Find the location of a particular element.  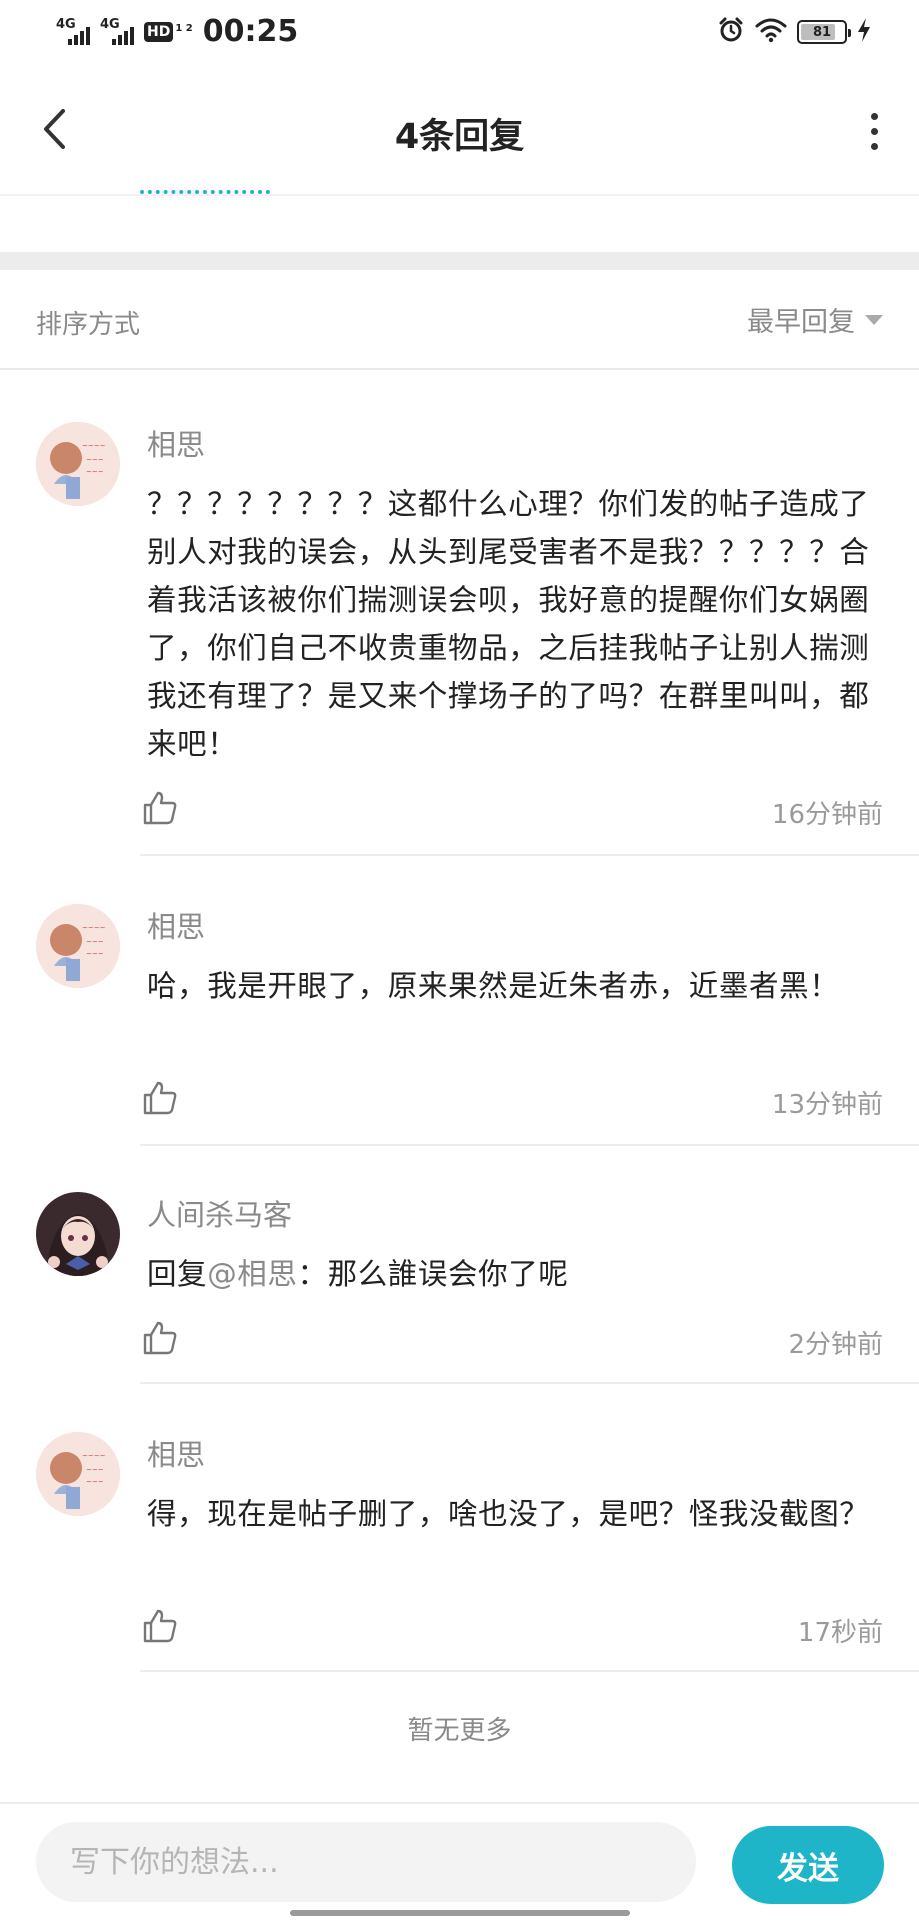

charging-icon is located at coordinates (864, 32).